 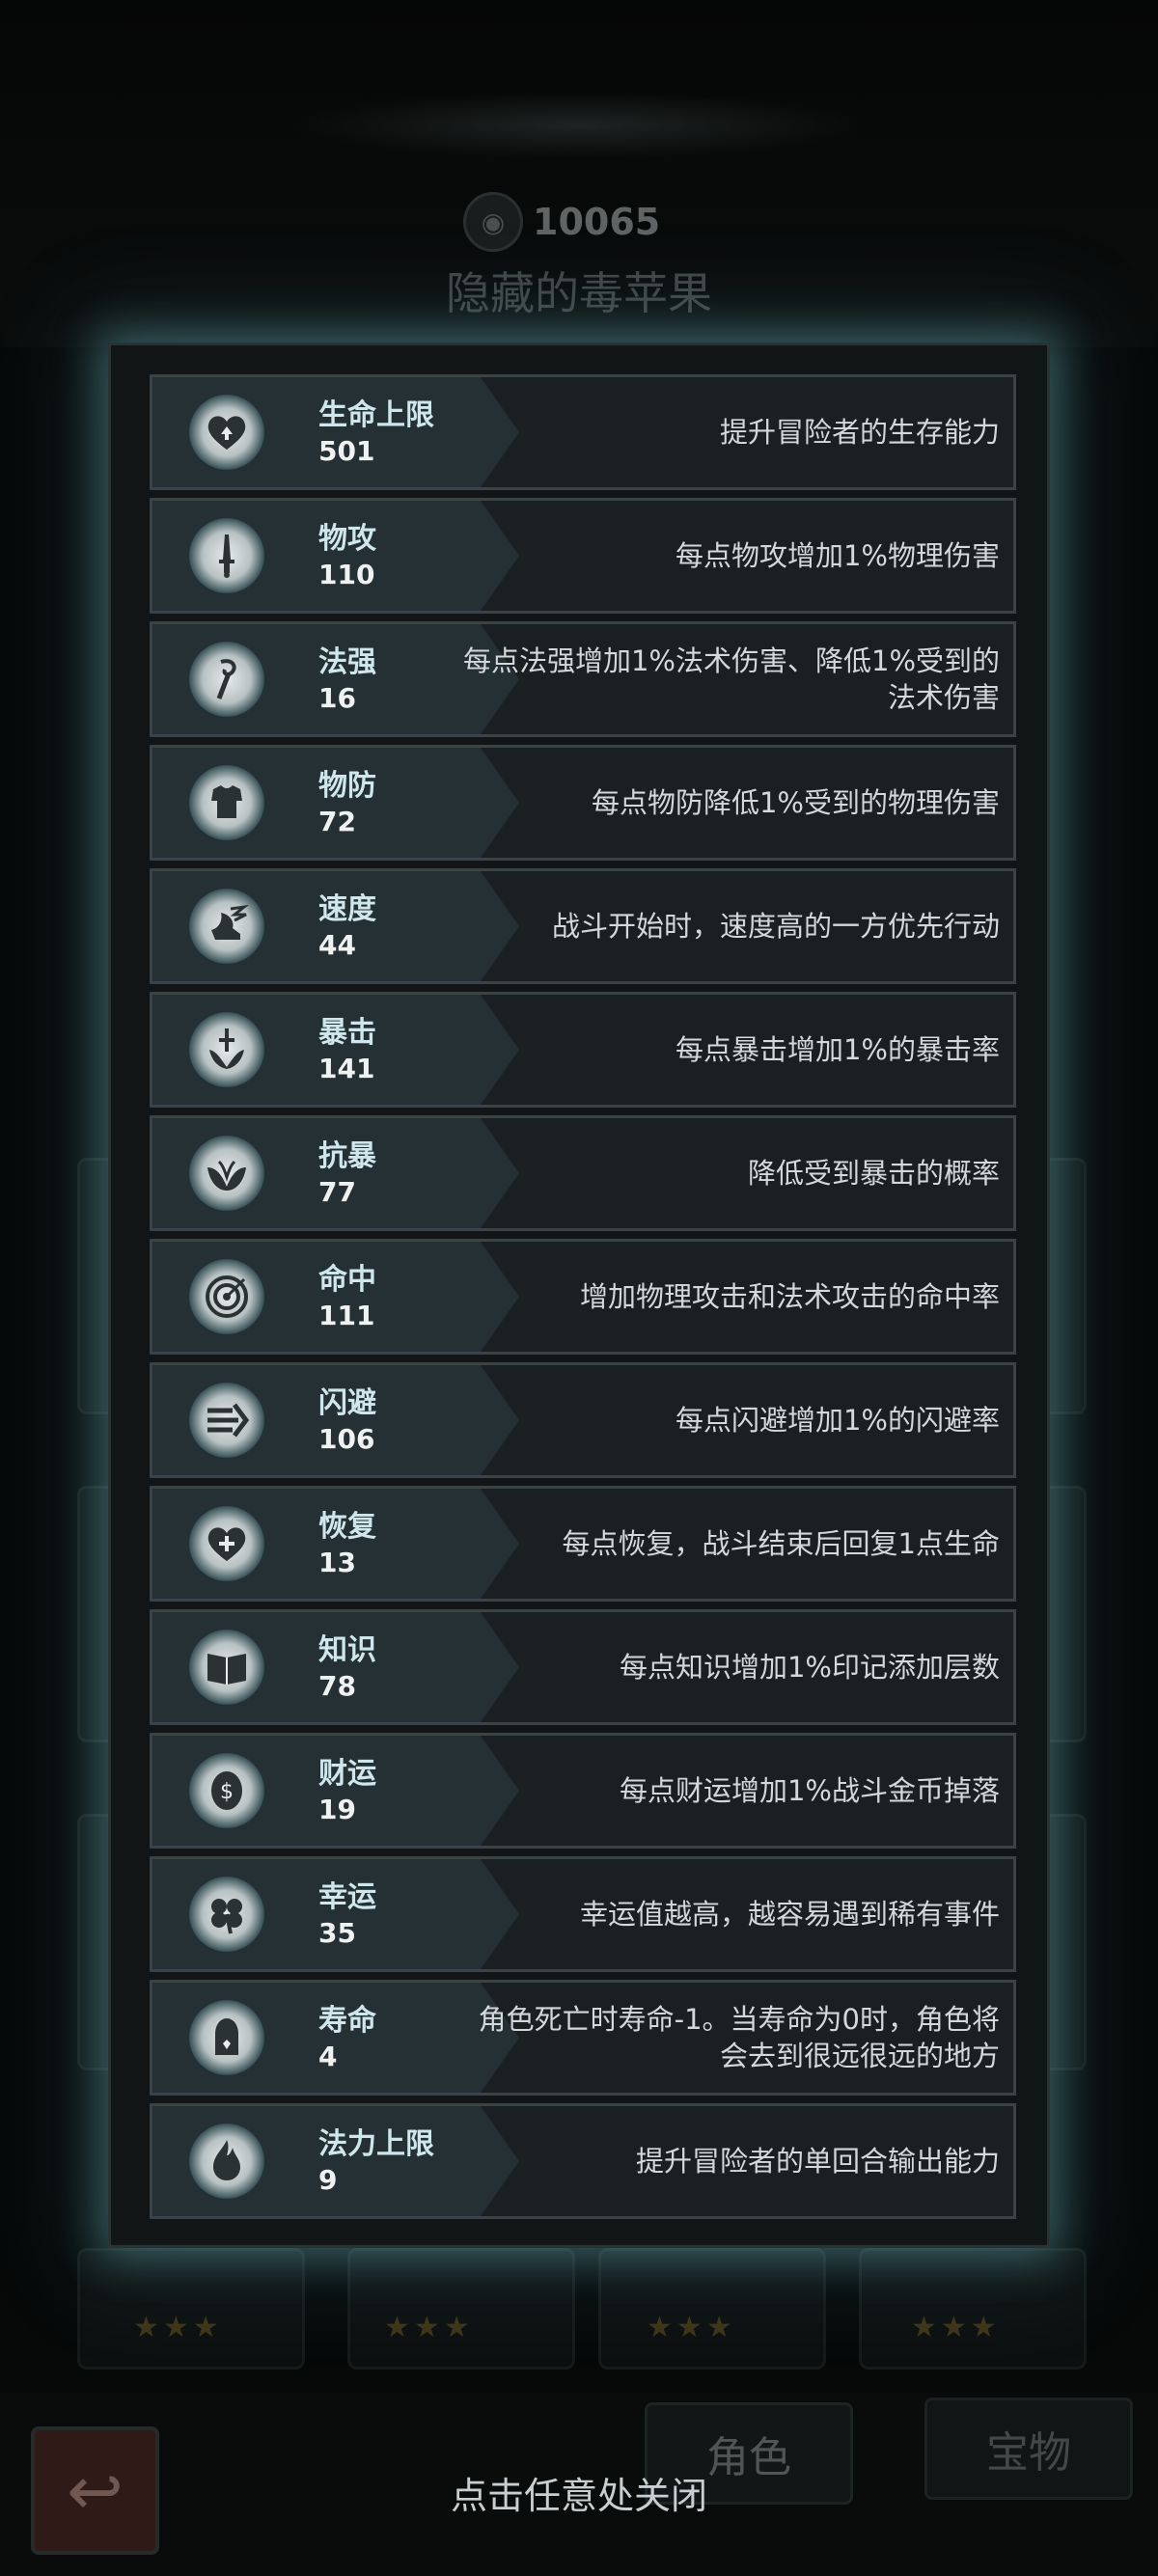 I want to click on currency-icon: ◉, so click(x=493, y=222).